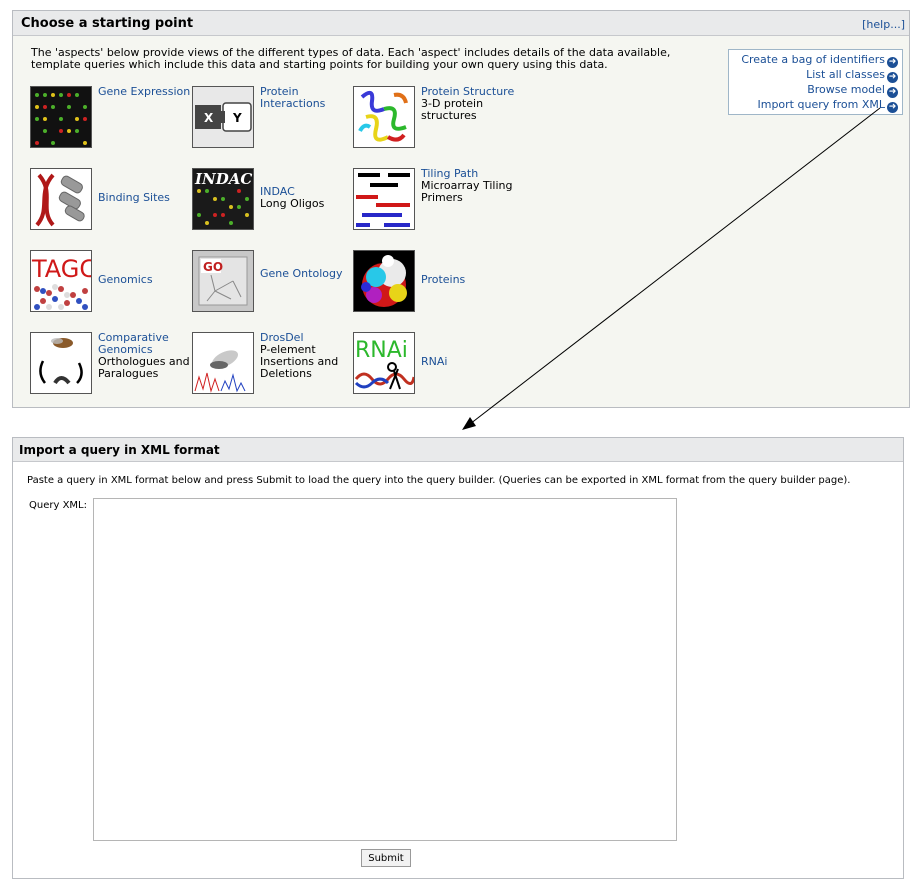  Describe the element at coordinates (846, 89) in the screenshot. I see `action-label: Browse model` at that location.